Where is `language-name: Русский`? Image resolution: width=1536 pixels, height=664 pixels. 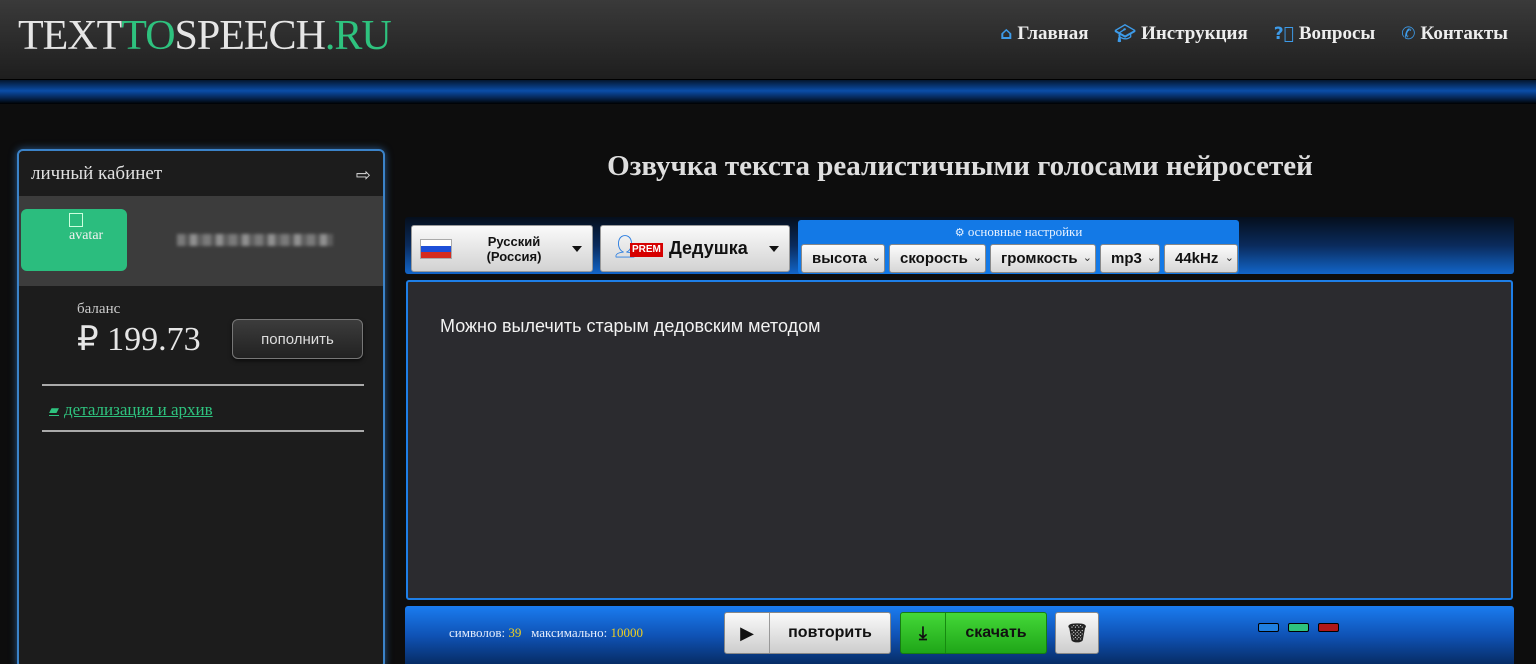
language-name: Русский is located at coordinates (514, 241).